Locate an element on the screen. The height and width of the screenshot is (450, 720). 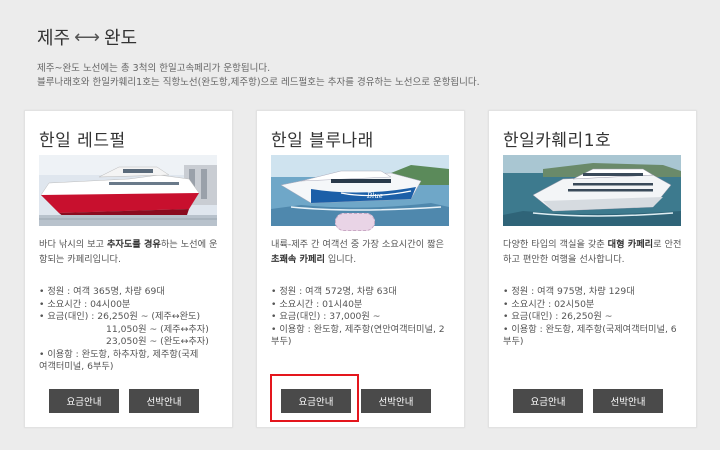
spec-fare-3: 23,050원 ~ (완도↔추자) is located at coordinates (157, 341).